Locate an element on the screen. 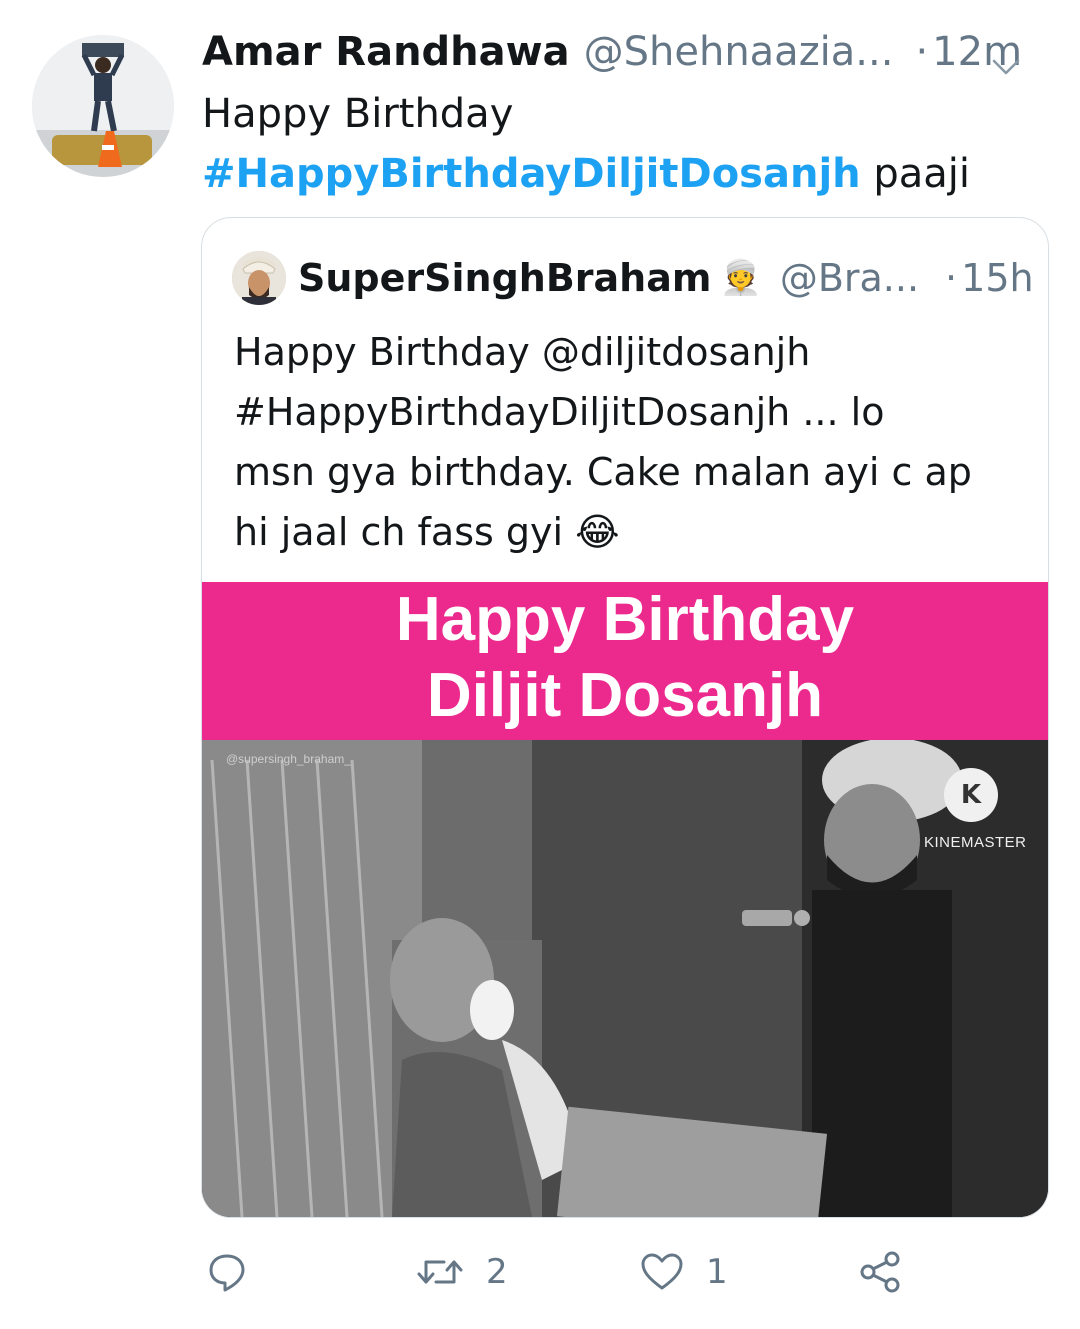  quoted-text-line: #HappyBirthdayDiljitDosanjh ... lo is located at coordinates (559, 412).